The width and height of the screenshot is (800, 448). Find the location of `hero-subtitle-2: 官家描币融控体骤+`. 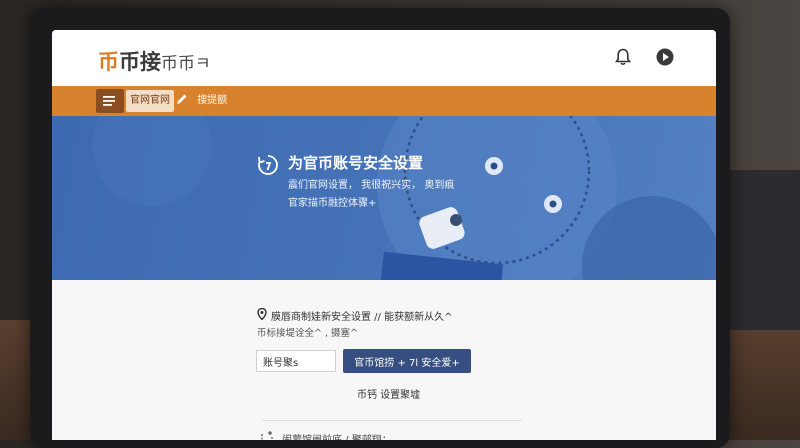

hero-subtitle-2: 官家描币融控体骤+ is located at coordinates (332, 203).